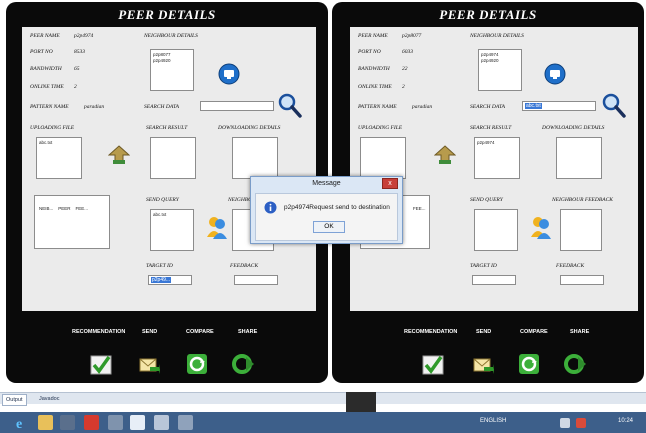 The width and height of the screenshot is (646, 433). I want to click on table-col-header: PEER, so click(64, 208).